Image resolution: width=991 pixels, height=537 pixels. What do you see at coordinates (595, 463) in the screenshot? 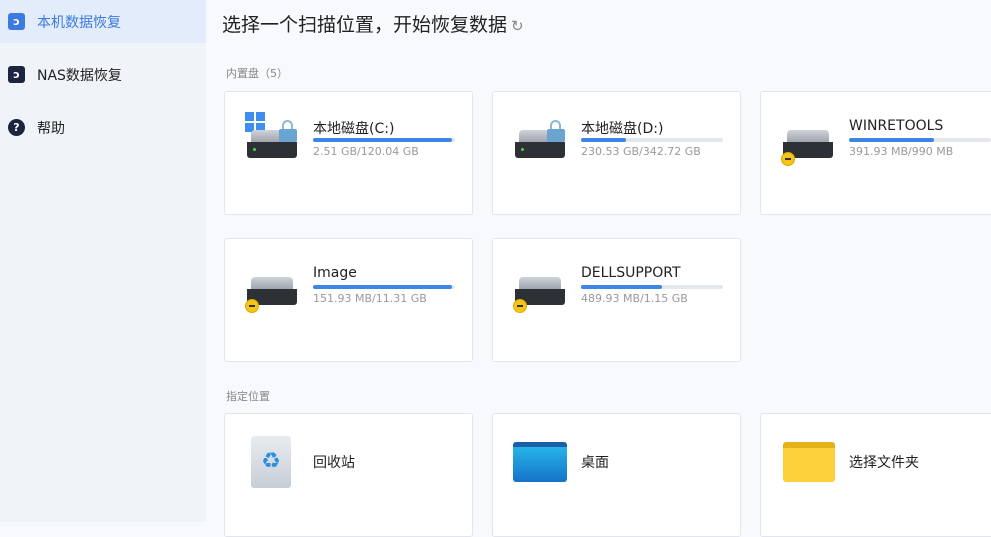
I see `location-name: 桌面` at bounding box center [595, 463].